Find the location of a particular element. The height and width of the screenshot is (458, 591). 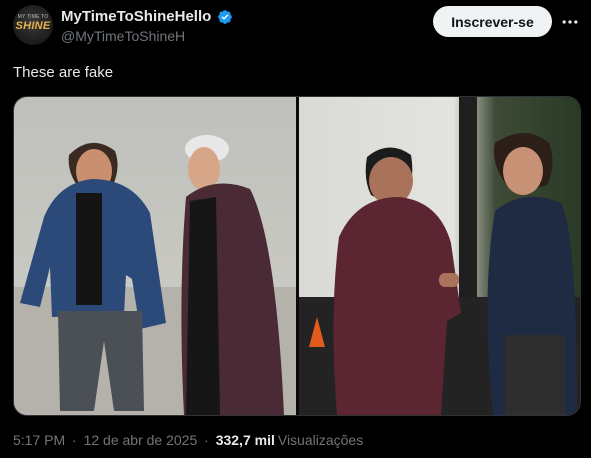

author-avatar: MY TIME TO SHINE is located at coordinates (33, 25).